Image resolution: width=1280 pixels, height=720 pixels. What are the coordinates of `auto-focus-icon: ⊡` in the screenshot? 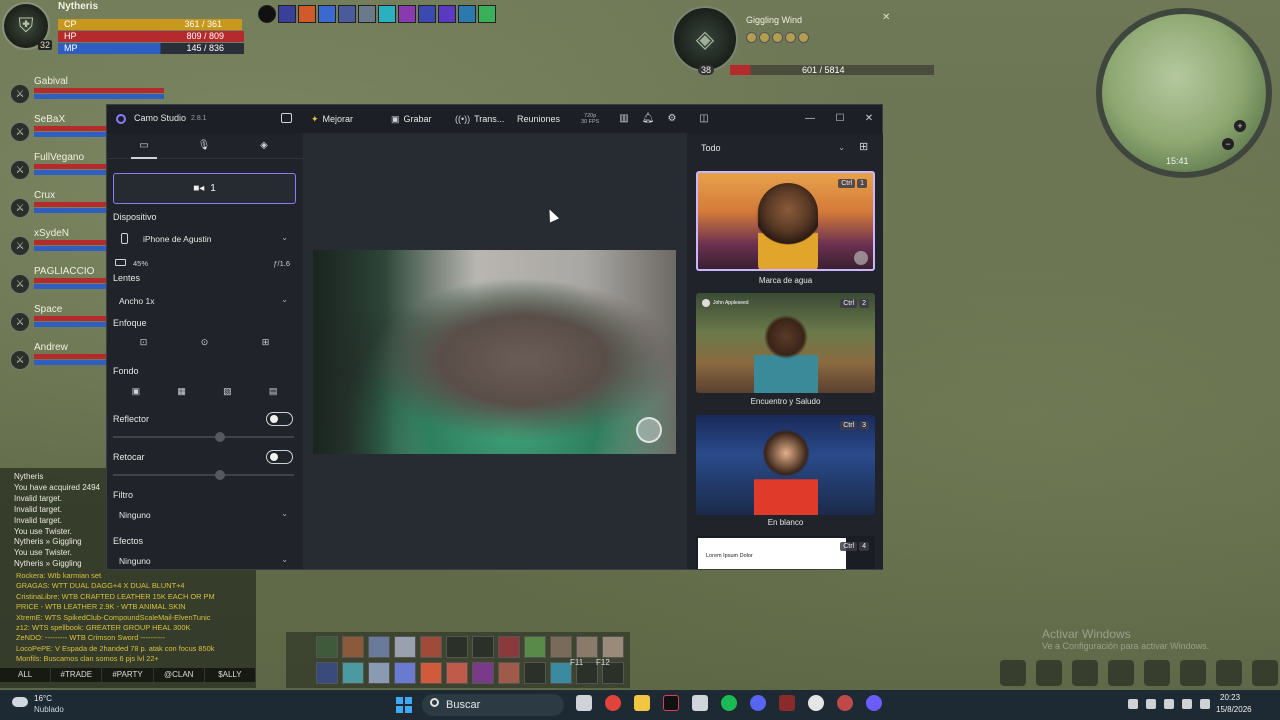 It's located at (144, 342).